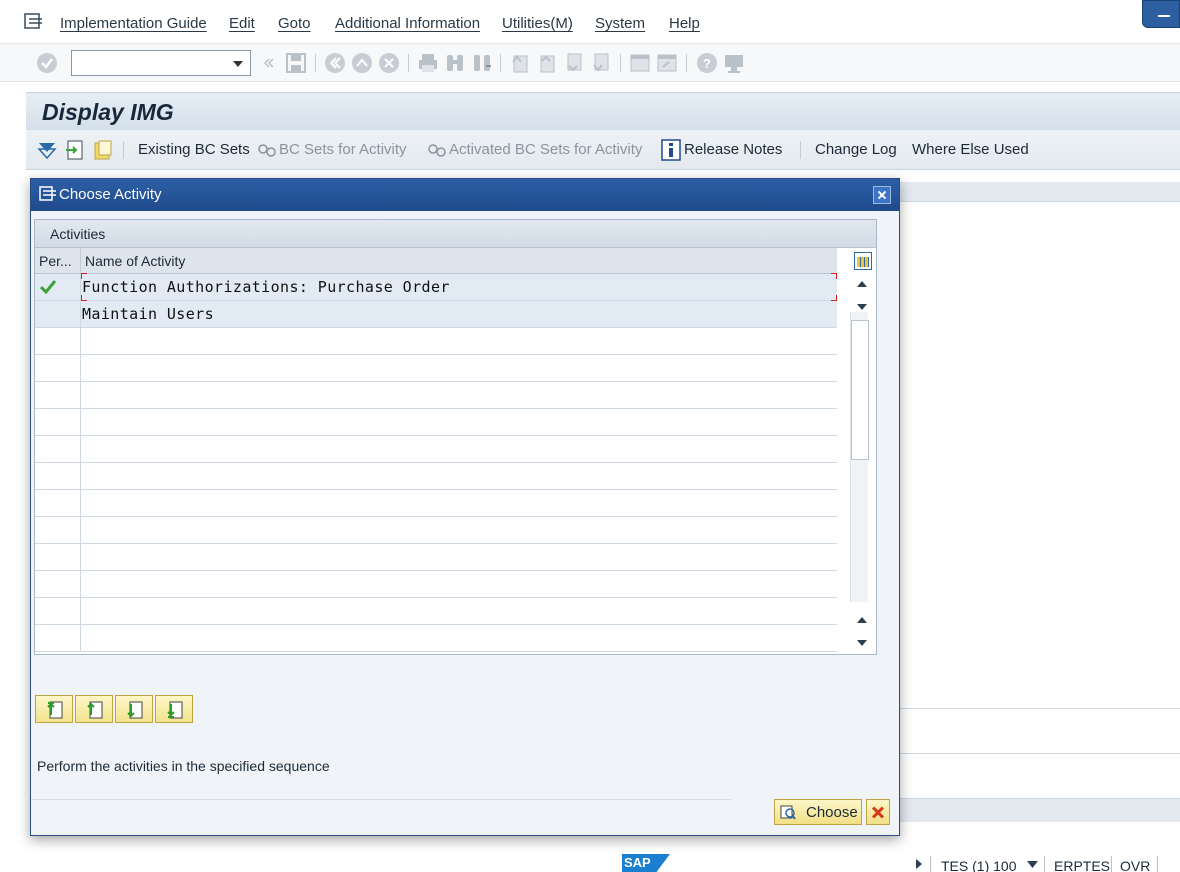 The width and height of the screenshot is (1180, 872). Describe the element at coordinates (856, 149) in the screenshot. I see `change-log-button: Change Log` at that location.